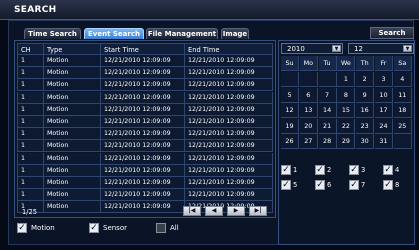 This screenshot has width=419, height=250. I want to click on calendar-day: 31, so click(384, 141).